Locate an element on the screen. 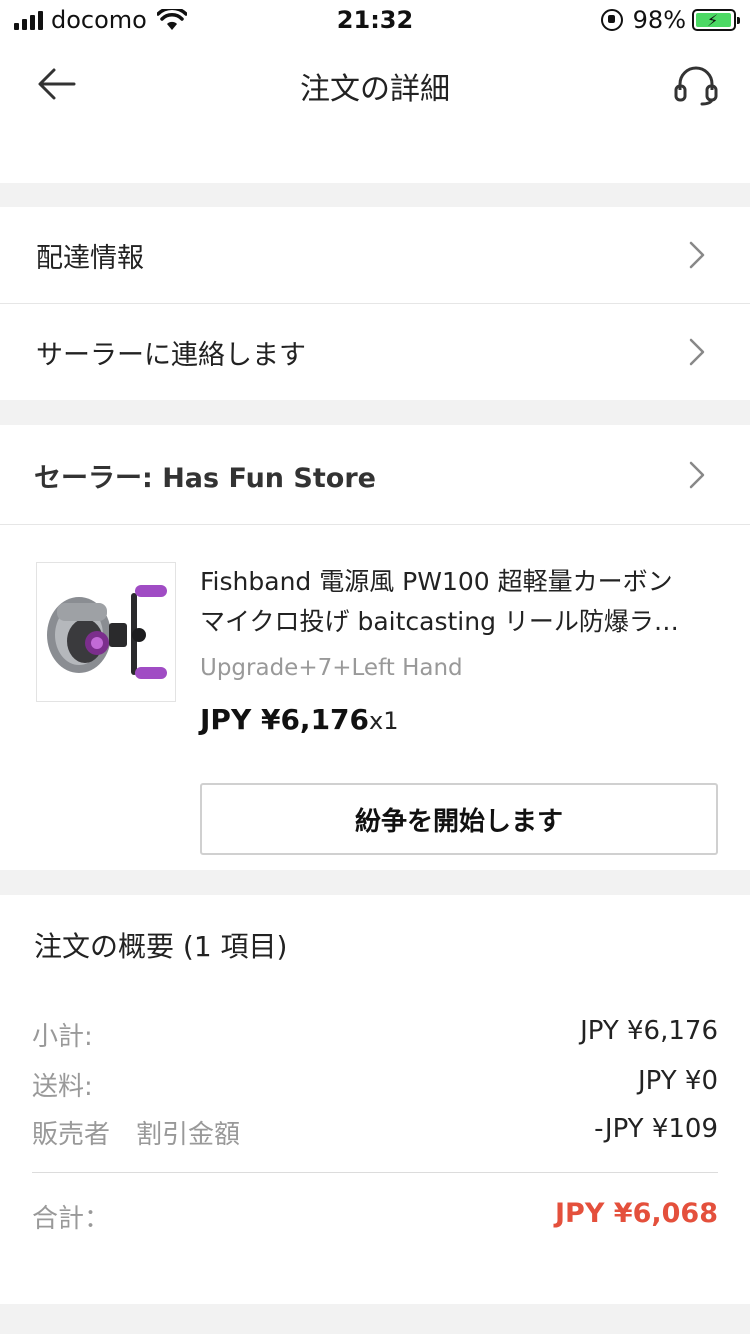  total-divider is located at coordinates (375, 1172).